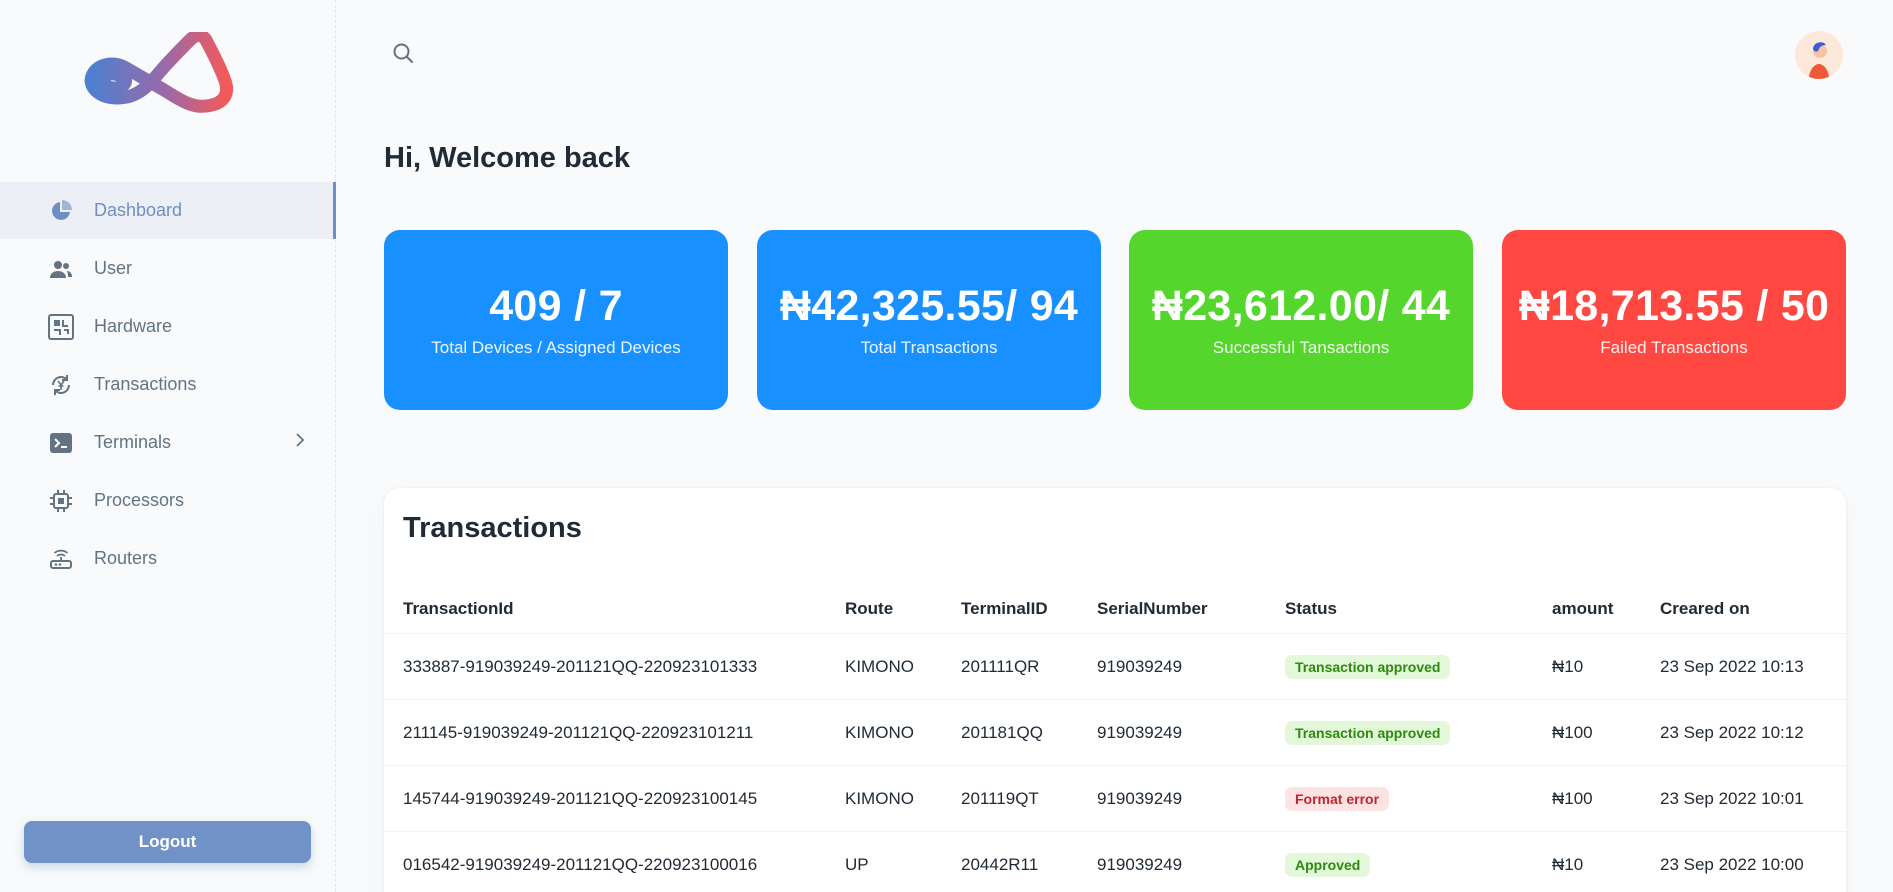  Describe the element at coordinates (1004, 608) in the screenshot. I see `column-header: TerminalID` at that location.